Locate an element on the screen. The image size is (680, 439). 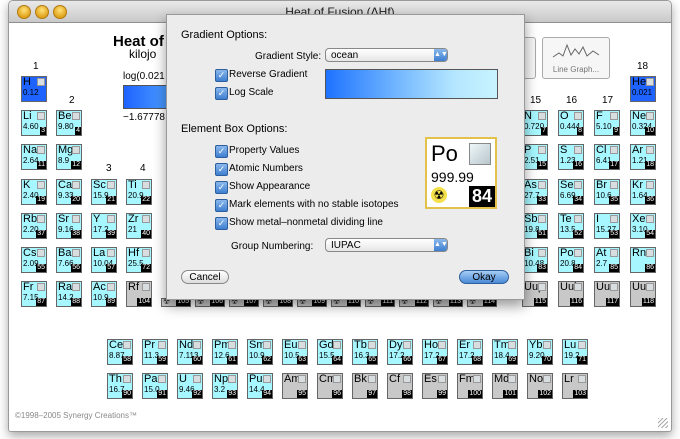
element-cell: Po 20.8 84 is located at coordinates (571, 260).